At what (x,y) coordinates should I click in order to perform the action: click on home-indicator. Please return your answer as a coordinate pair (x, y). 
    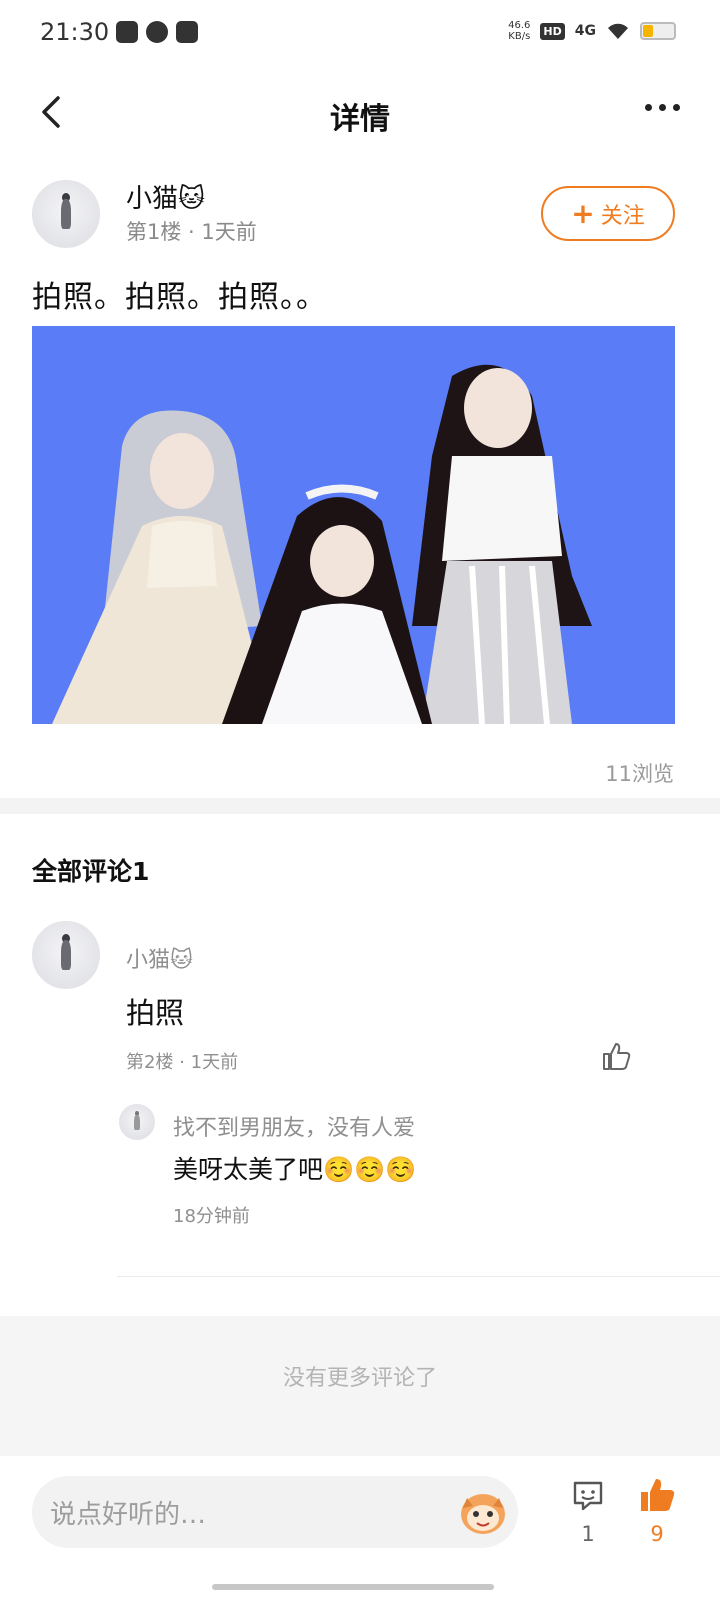
    Looking at the image, I should click on (353, 1587).